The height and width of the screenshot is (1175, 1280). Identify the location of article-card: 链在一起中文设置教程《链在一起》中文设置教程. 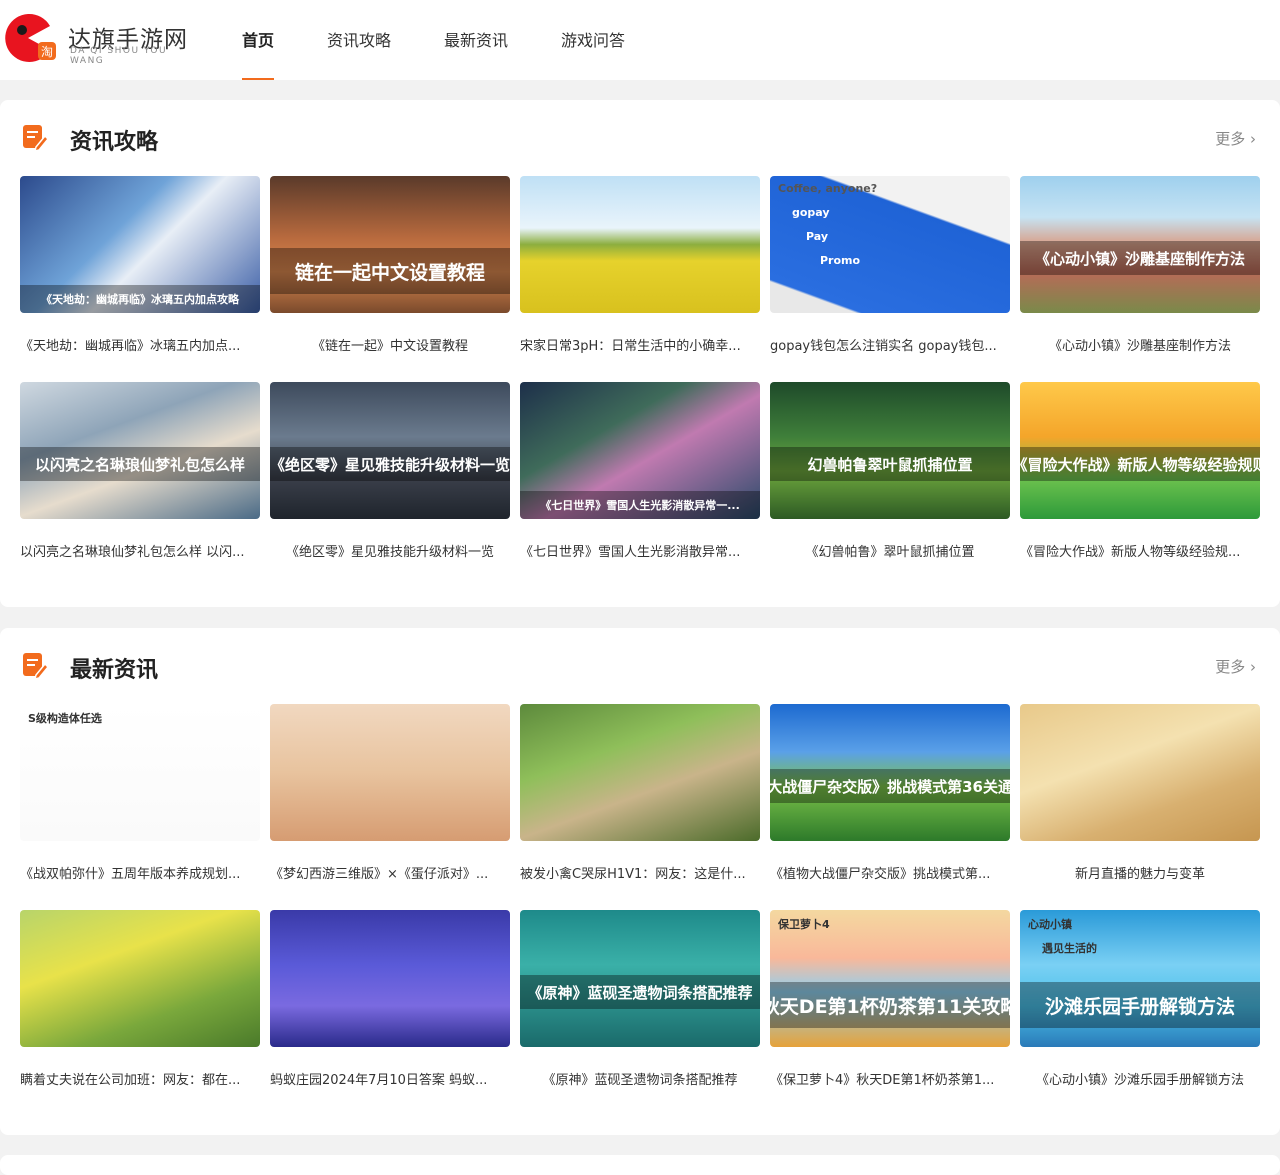
(390, 265).